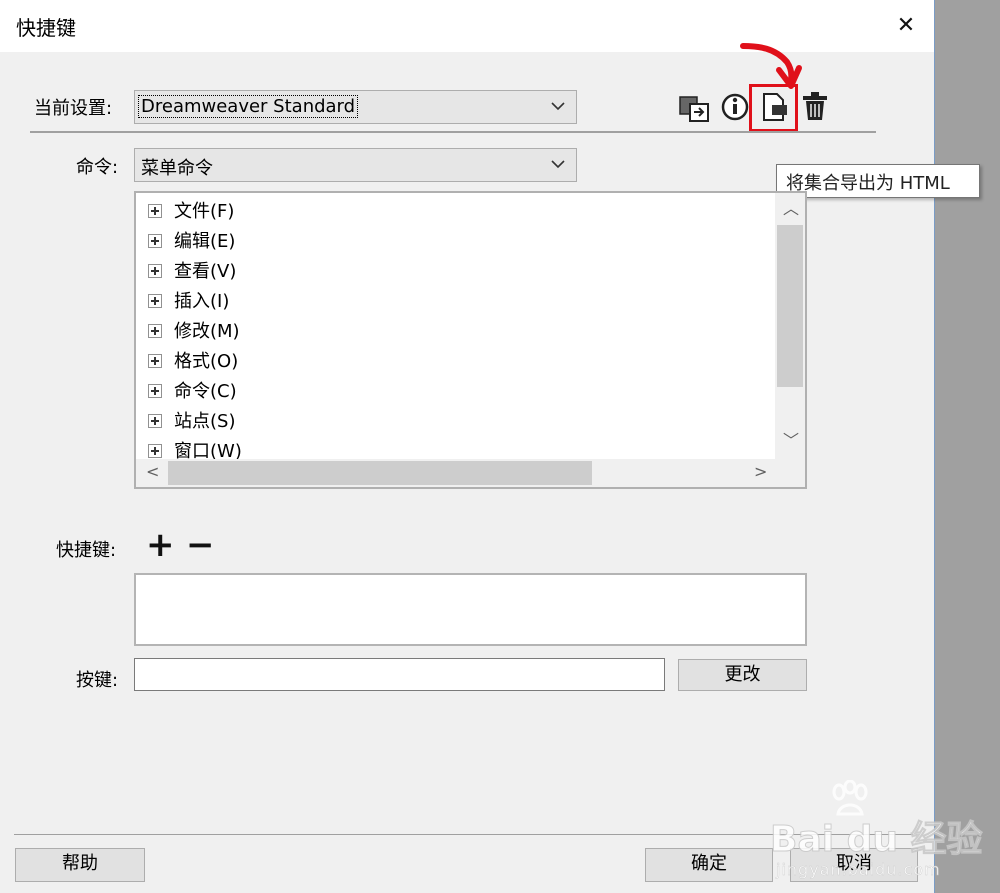  Describe the element at coordinates (709, 865) in the screenshot. I see `ok-button: 确定` at that location.